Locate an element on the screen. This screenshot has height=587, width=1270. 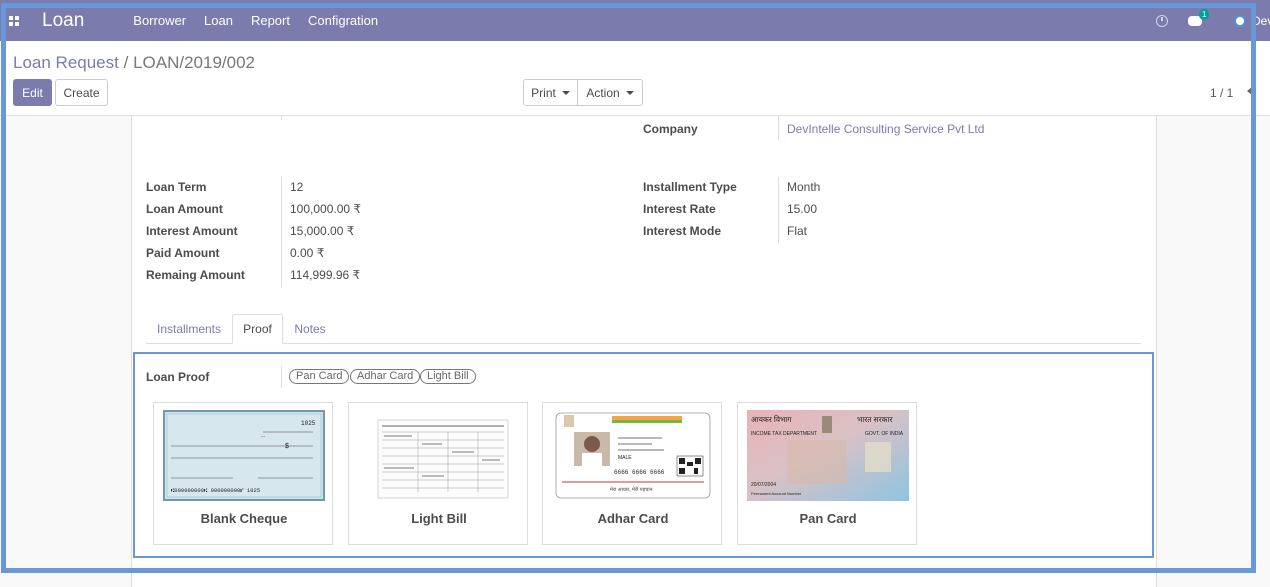
interest-amount-label: Interest Amount is located at coordinates (192, 231).